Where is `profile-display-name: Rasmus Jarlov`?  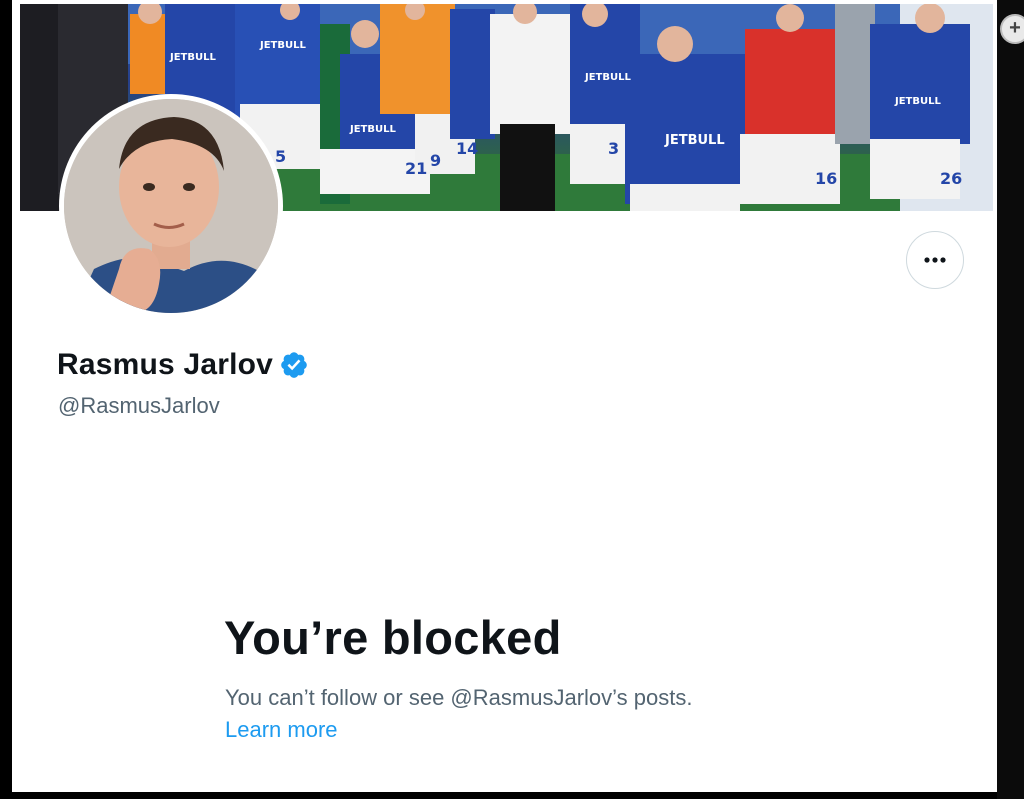 profile-display-name: Rasmus Jarlov is located at coordinates (165, 364).